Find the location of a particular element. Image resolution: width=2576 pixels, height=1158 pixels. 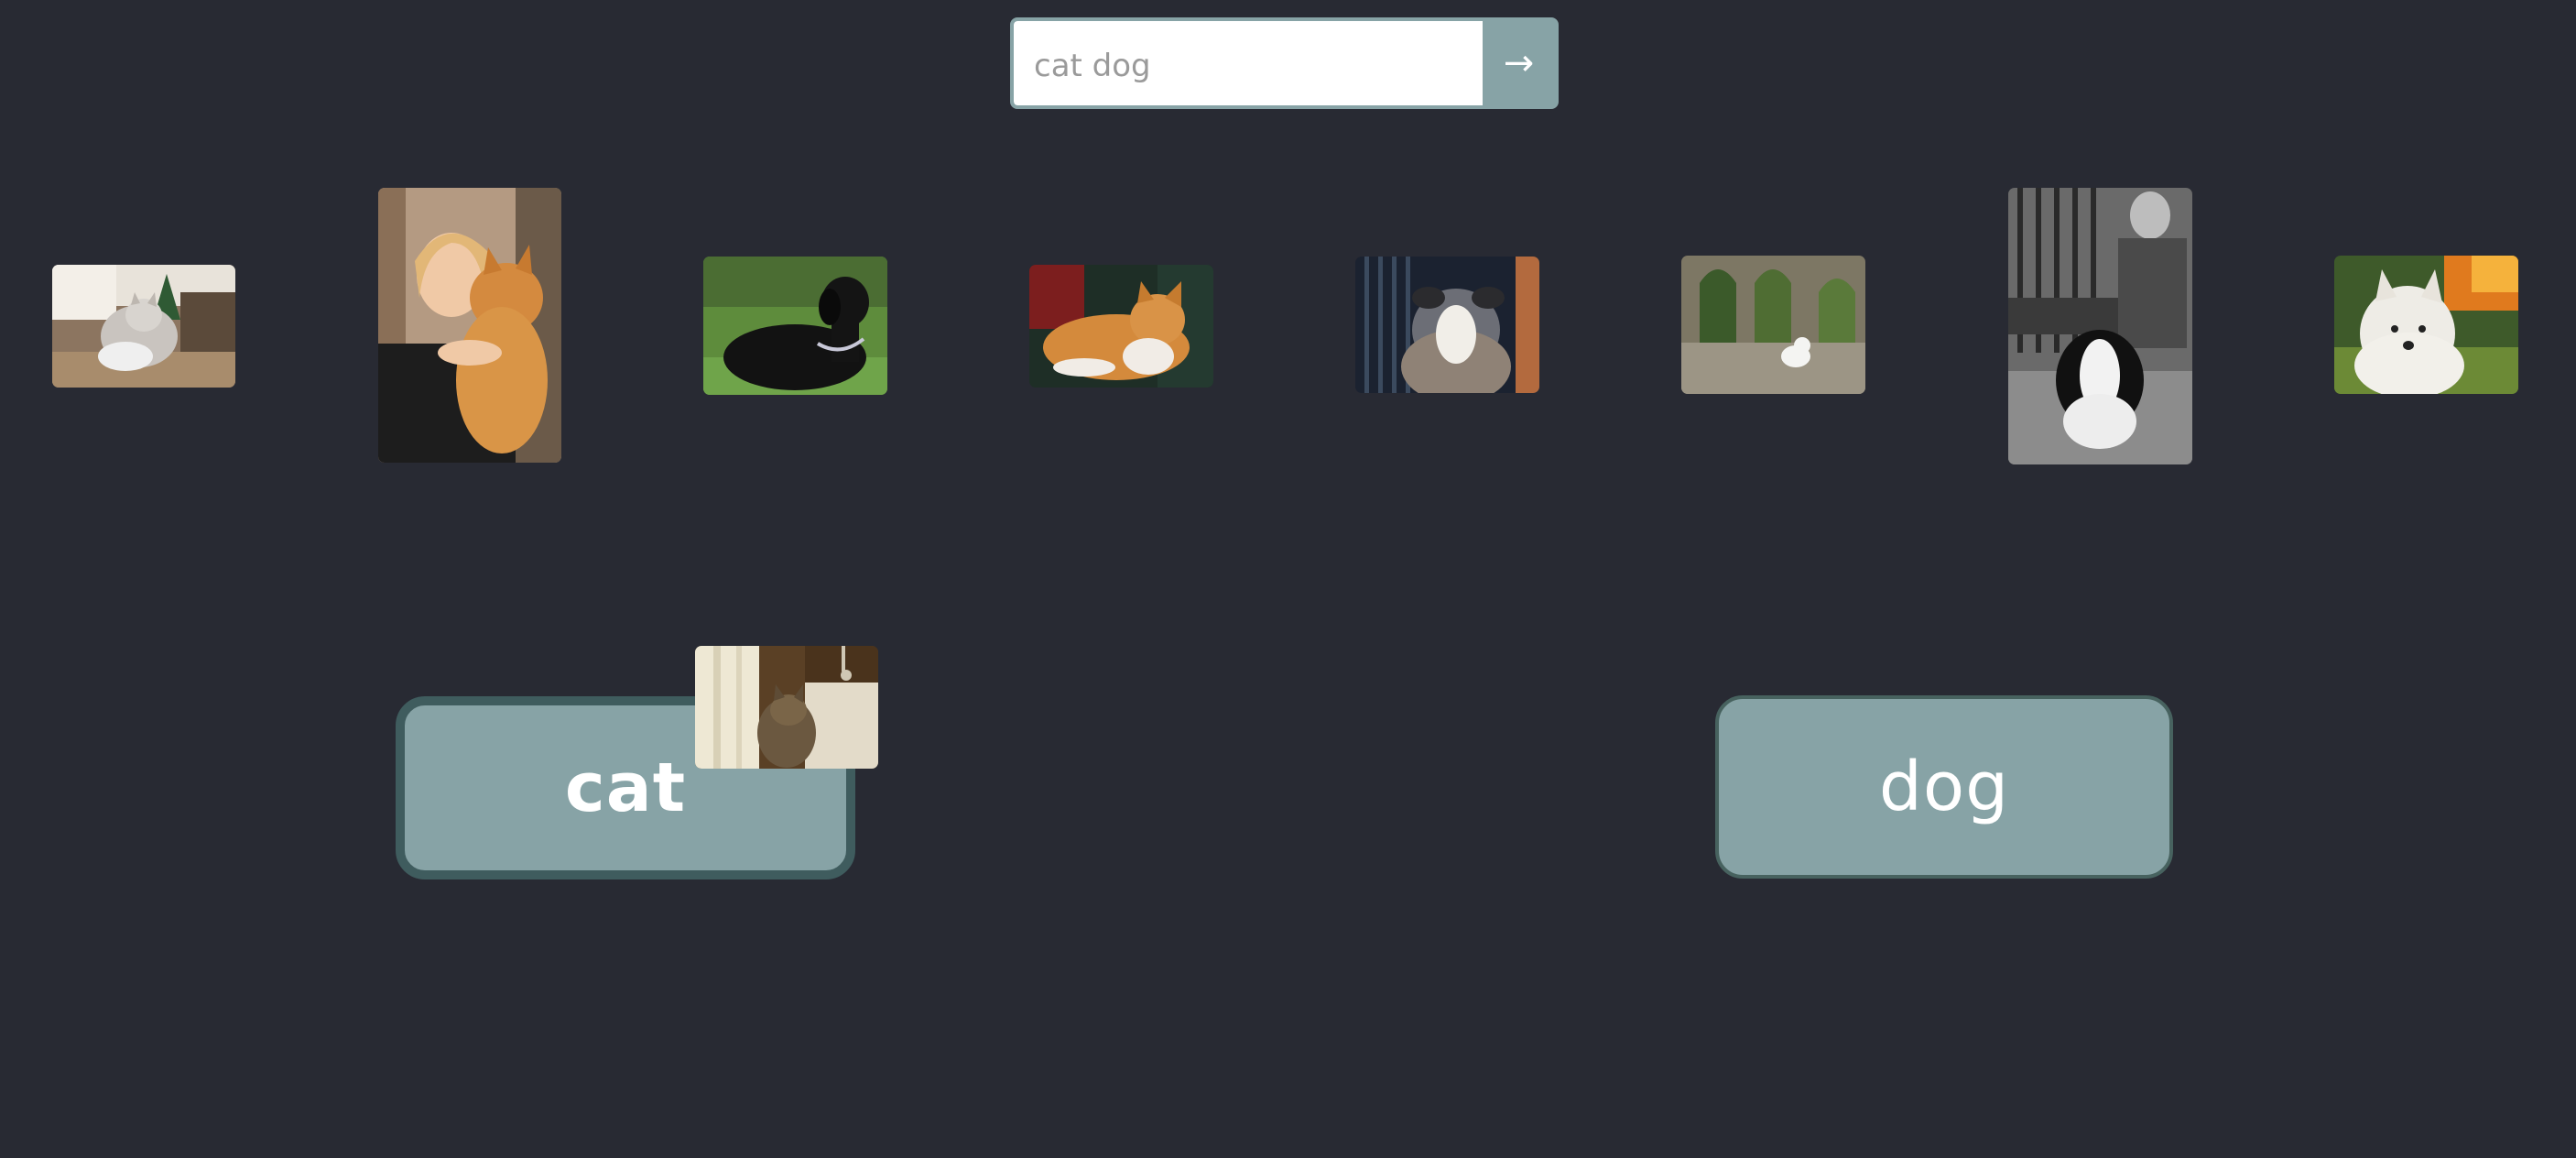

search-bar: → is located at coordinates (1284, 63).